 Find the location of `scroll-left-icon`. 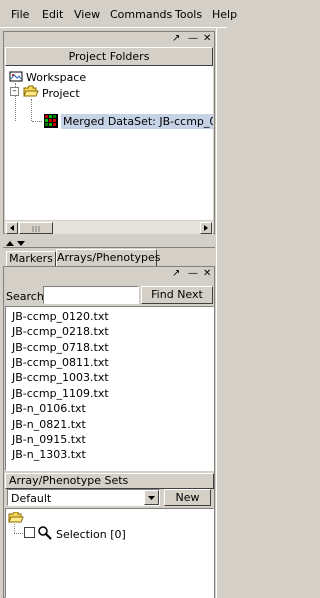

scroll-left-icon is located at coordinates (12, 228).